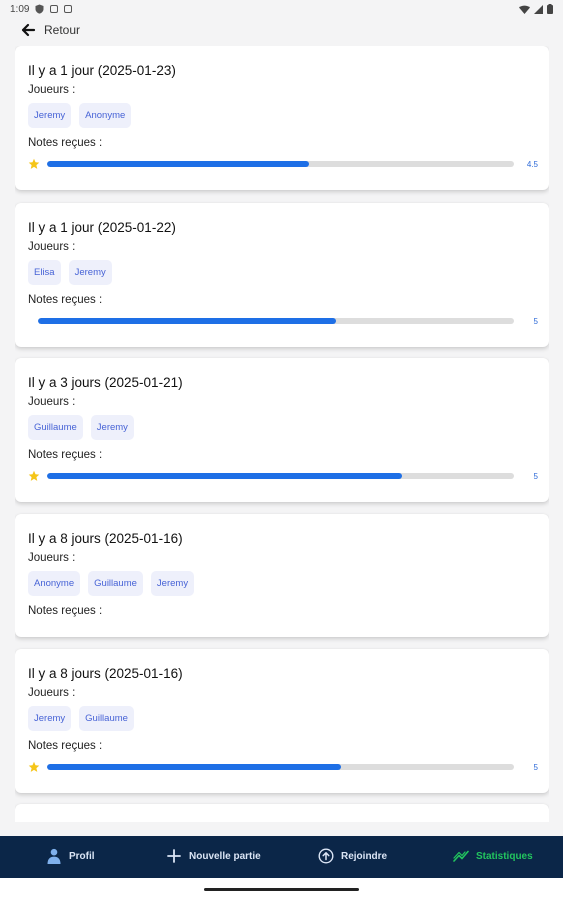  What do you see at coordinates (504, 856) in the screenshot?
I see `nav-label: Statistiques` at bounding box center [504, 856].